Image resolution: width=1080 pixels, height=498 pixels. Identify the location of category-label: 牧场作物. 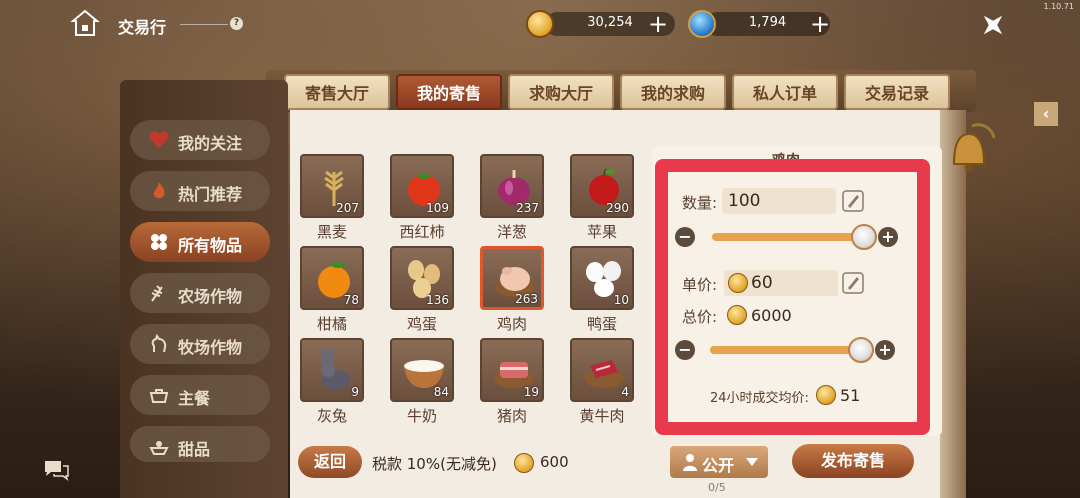
(210, 347).